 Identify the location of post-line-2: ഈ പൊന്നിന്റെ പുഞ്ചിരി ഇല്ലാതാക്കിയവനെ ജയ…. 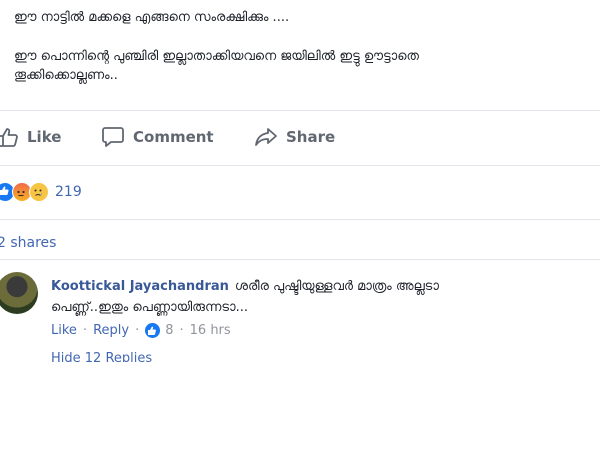
(216, 56).